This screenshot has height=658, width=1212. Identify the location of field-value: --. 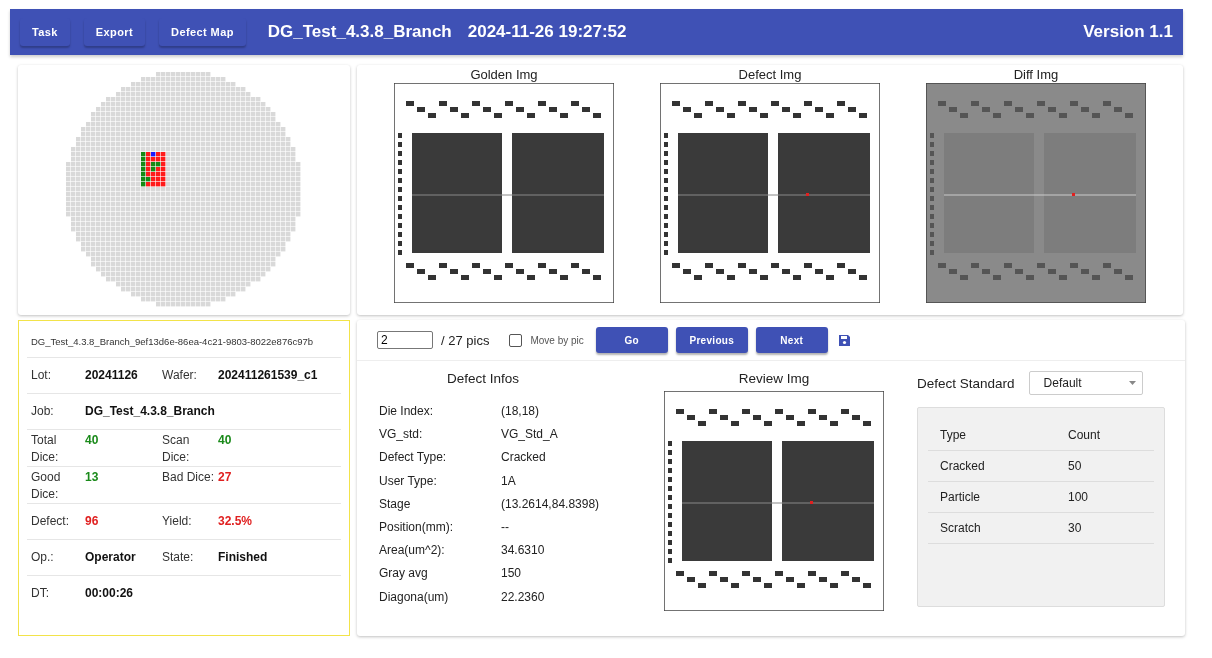
(505, 527).